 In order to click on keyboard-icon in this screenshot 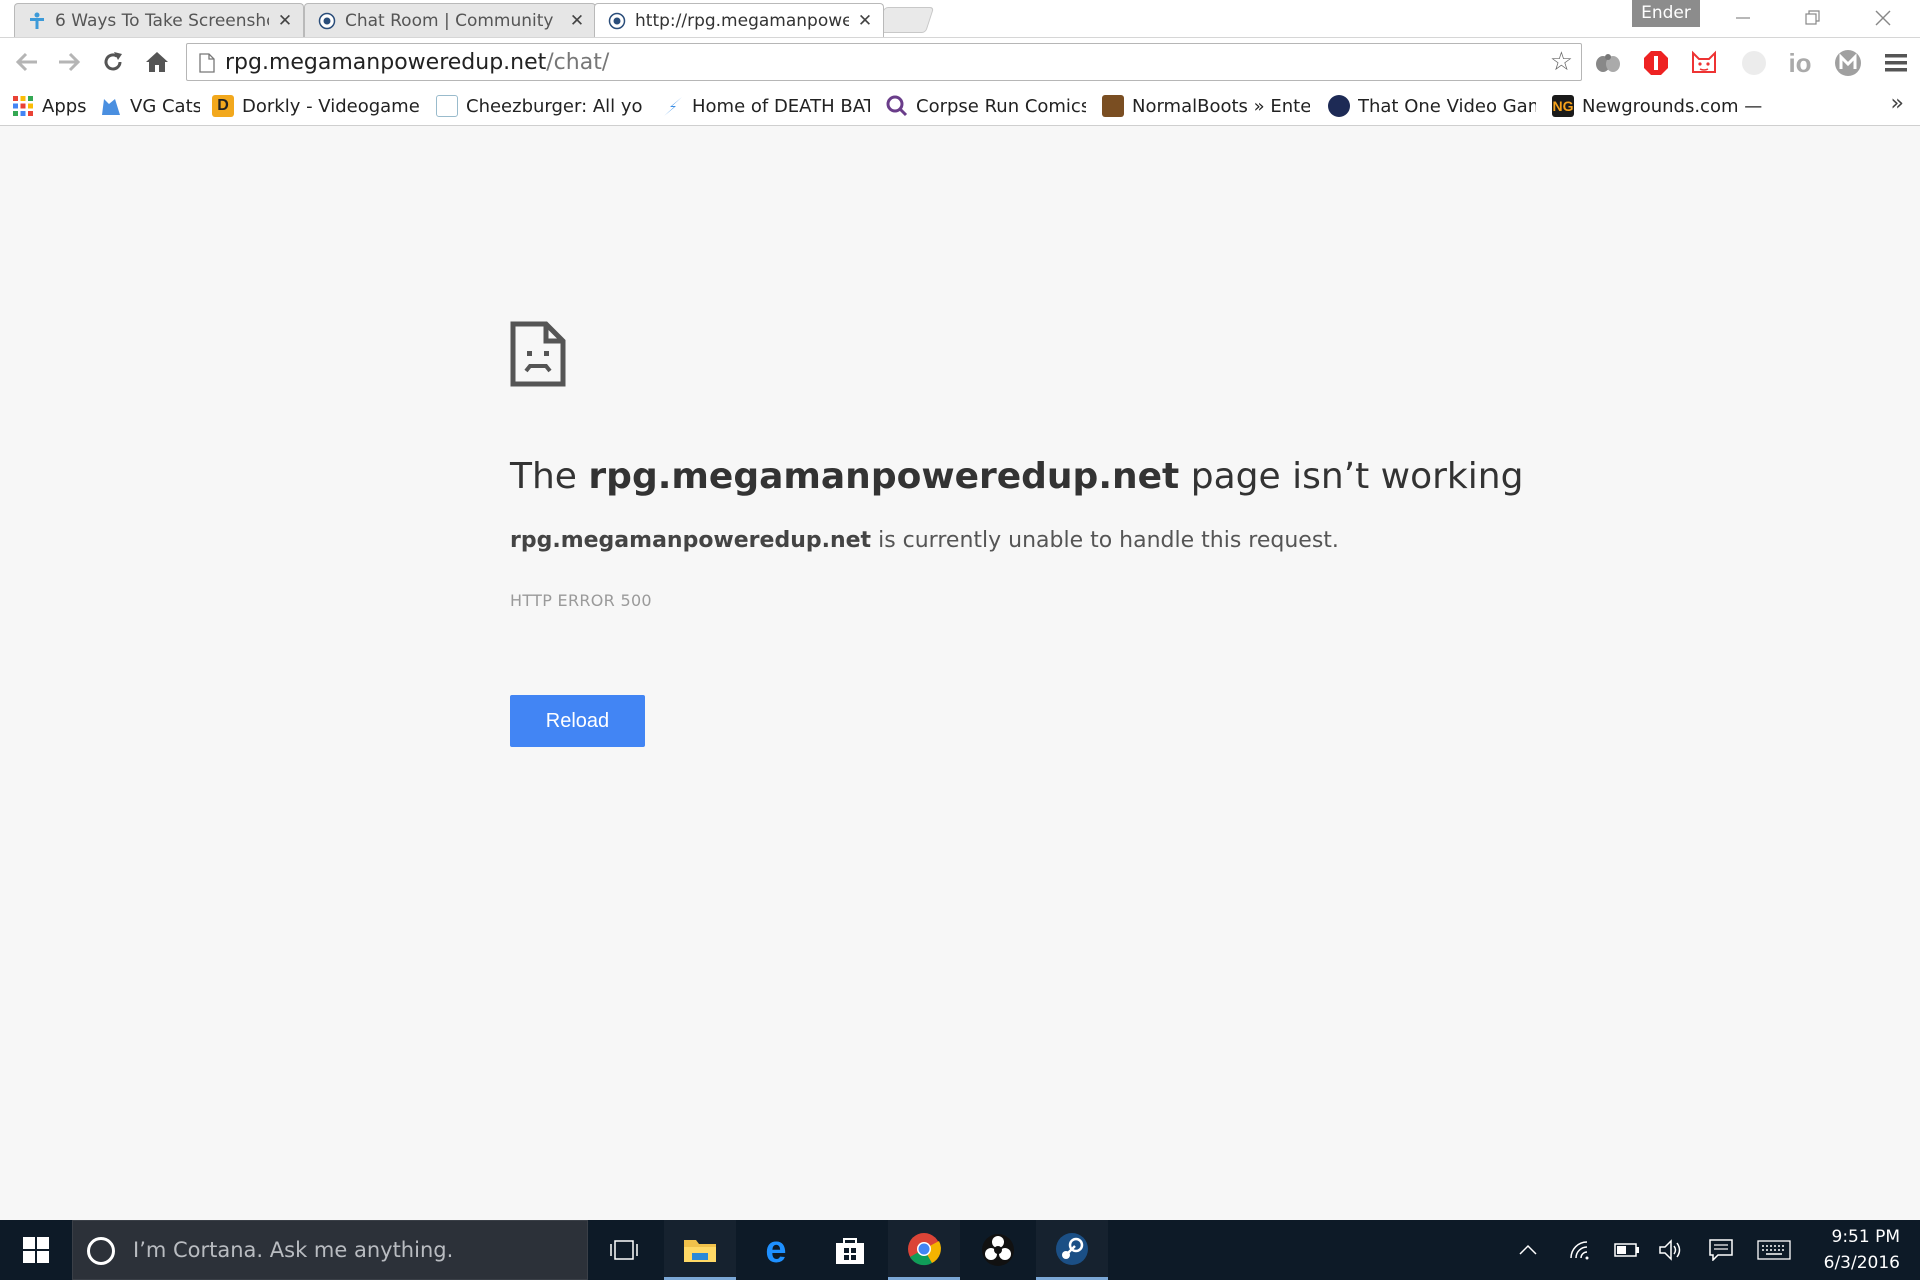, I will do `click(1774, 1250)`.